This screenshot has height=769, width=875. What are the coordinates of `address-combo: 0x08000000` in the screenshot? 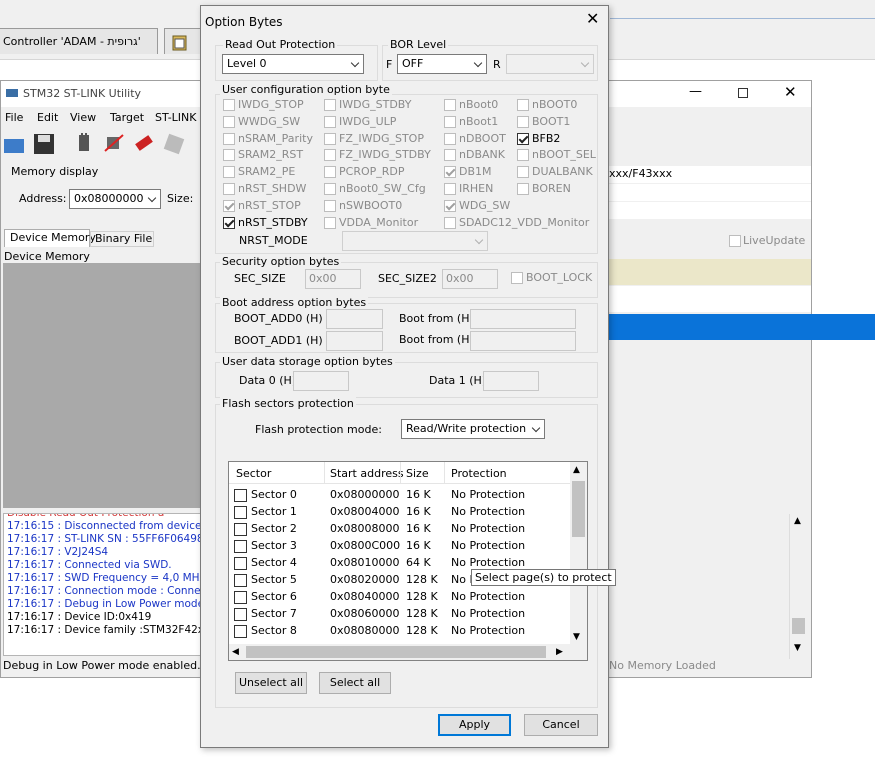 It's located at (115, 199).